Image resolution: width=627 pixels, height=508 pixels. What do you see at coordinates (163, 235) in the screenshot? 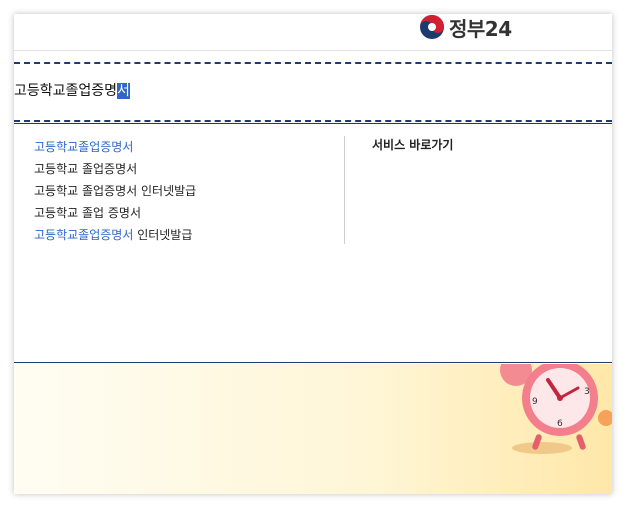
I see `suggestion-text: 인터넷발급` at bounding box center [163, 235].